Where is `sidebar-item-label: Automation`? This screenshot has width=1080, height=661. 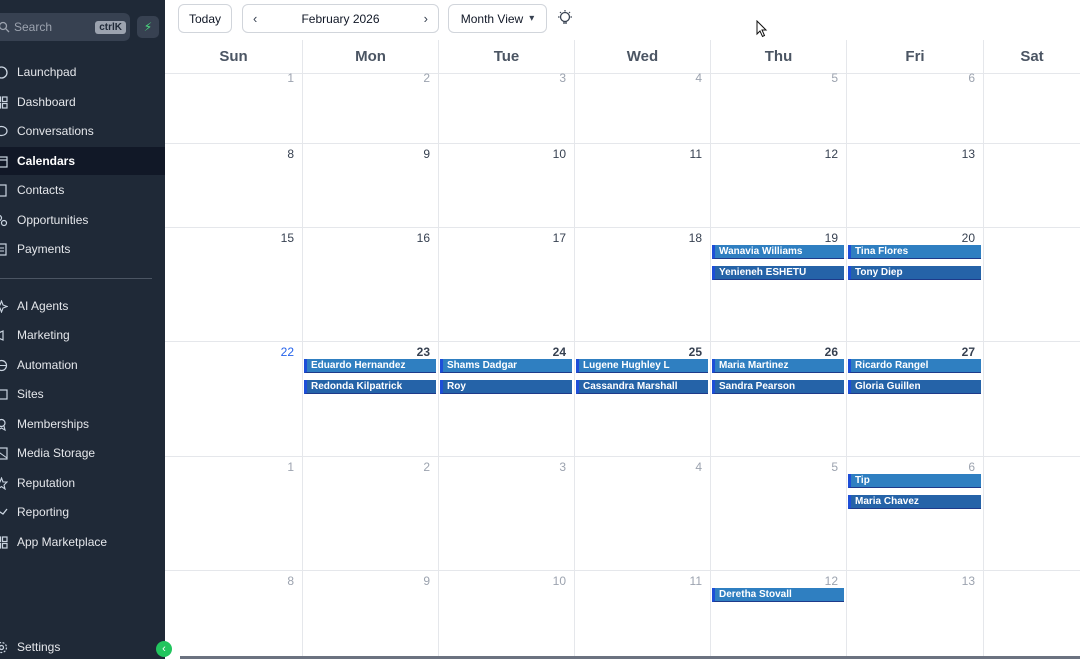
sidebar-item-label: Automation is located at coordinates (47, 365).